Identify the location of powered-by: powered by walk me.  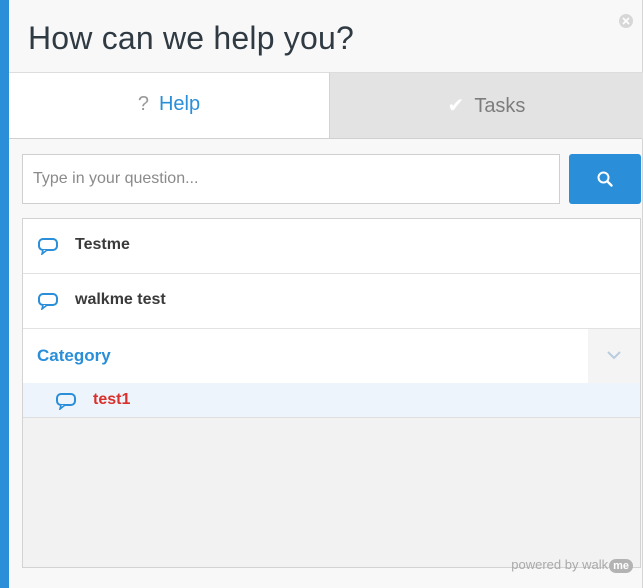
(572, 565).